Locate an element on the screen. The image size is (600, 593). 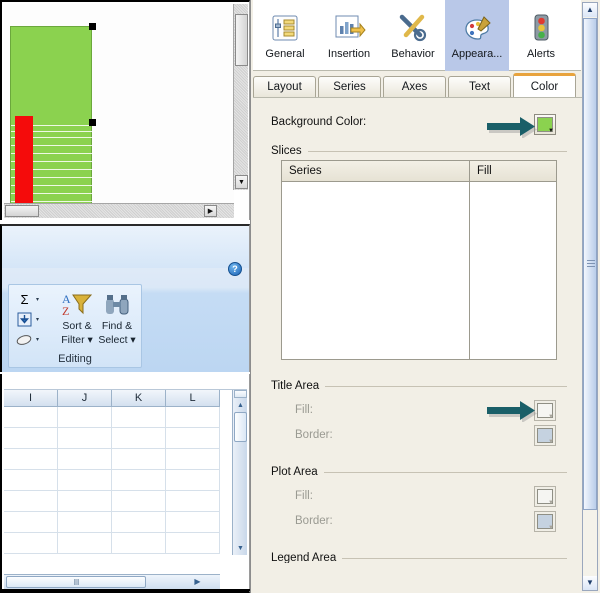
column-header-J: J is located at coordinates (85, 398).